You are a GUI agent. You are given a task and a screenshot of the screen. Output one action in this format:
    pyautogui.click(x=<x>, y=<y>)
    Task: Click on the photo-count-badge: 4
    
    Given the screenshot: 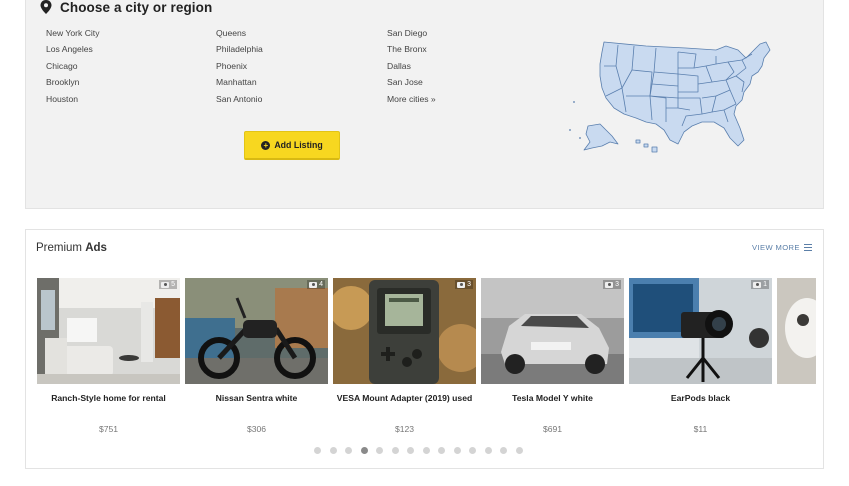 What is the action you would take?
    pyautogui.click(x=316, y=284)
    